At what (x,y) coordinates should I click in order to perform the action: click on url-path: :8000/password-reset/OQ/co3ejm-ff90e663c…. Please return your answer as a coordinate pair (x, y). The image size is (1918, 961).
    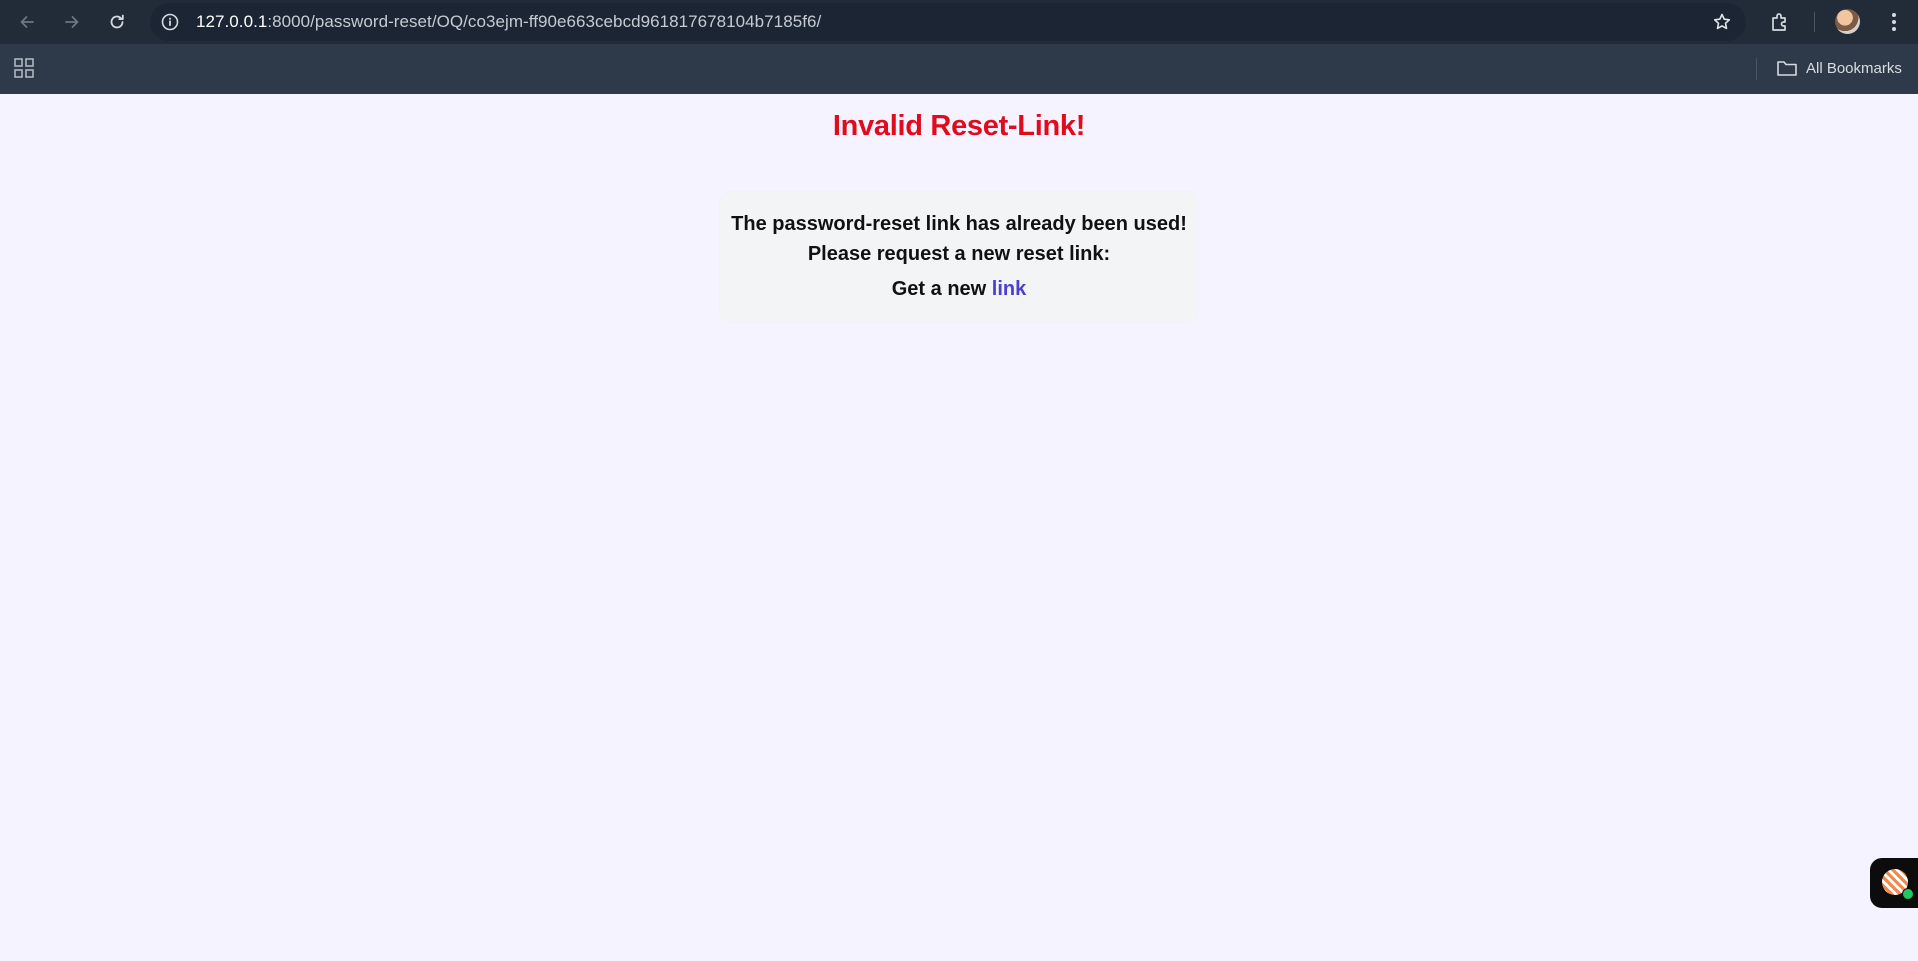
    Looking at the image, I should click on (544, 21).